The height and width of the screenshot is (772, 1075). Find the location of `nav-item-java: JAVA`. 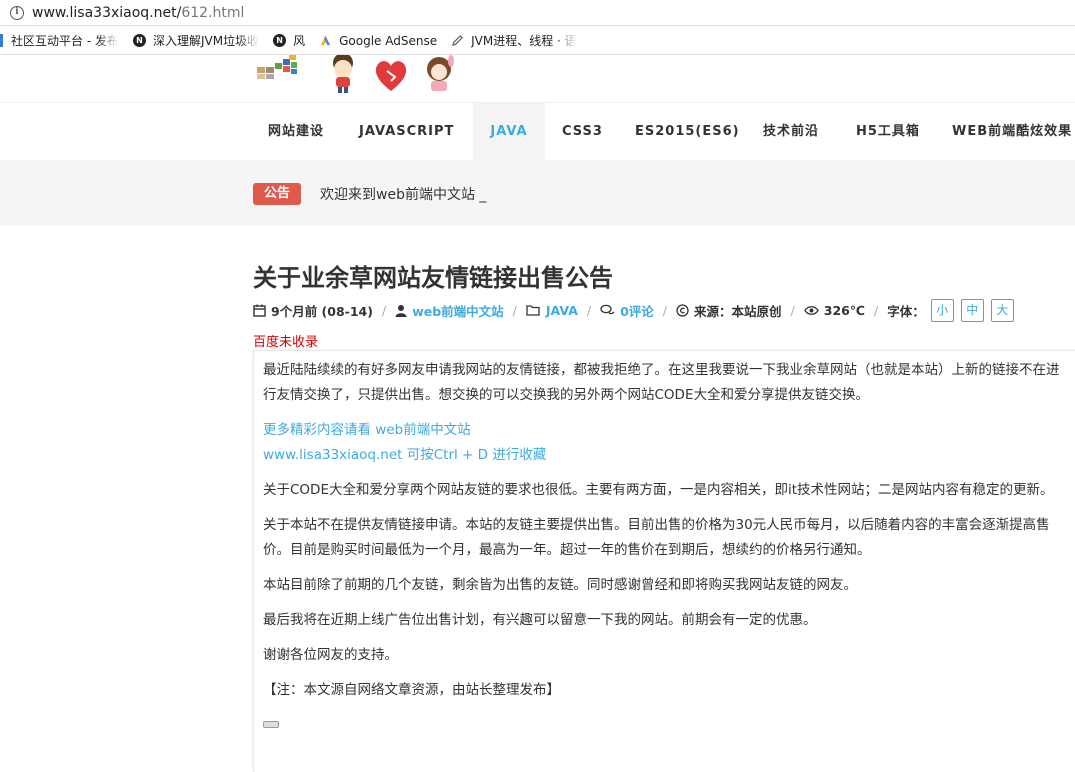

nav-item-java: JAVA is located at coordinates (509, 132).